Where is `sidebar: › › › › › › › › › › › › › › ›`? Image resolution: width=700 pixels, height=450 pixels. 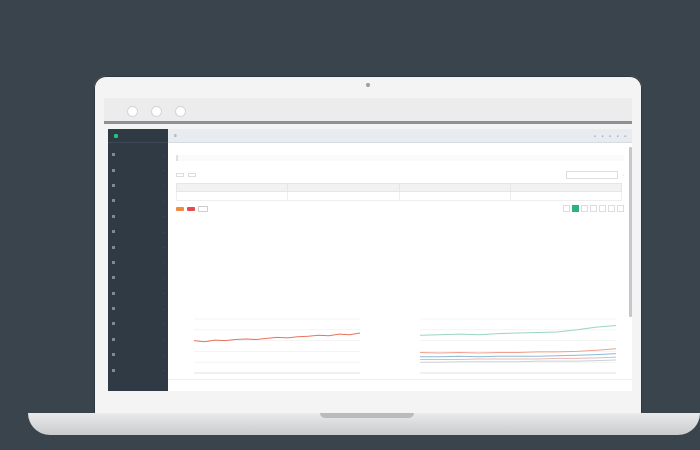
sidebar: › › › › › › › › › › › › › › › is located at coordinates (138, 260).